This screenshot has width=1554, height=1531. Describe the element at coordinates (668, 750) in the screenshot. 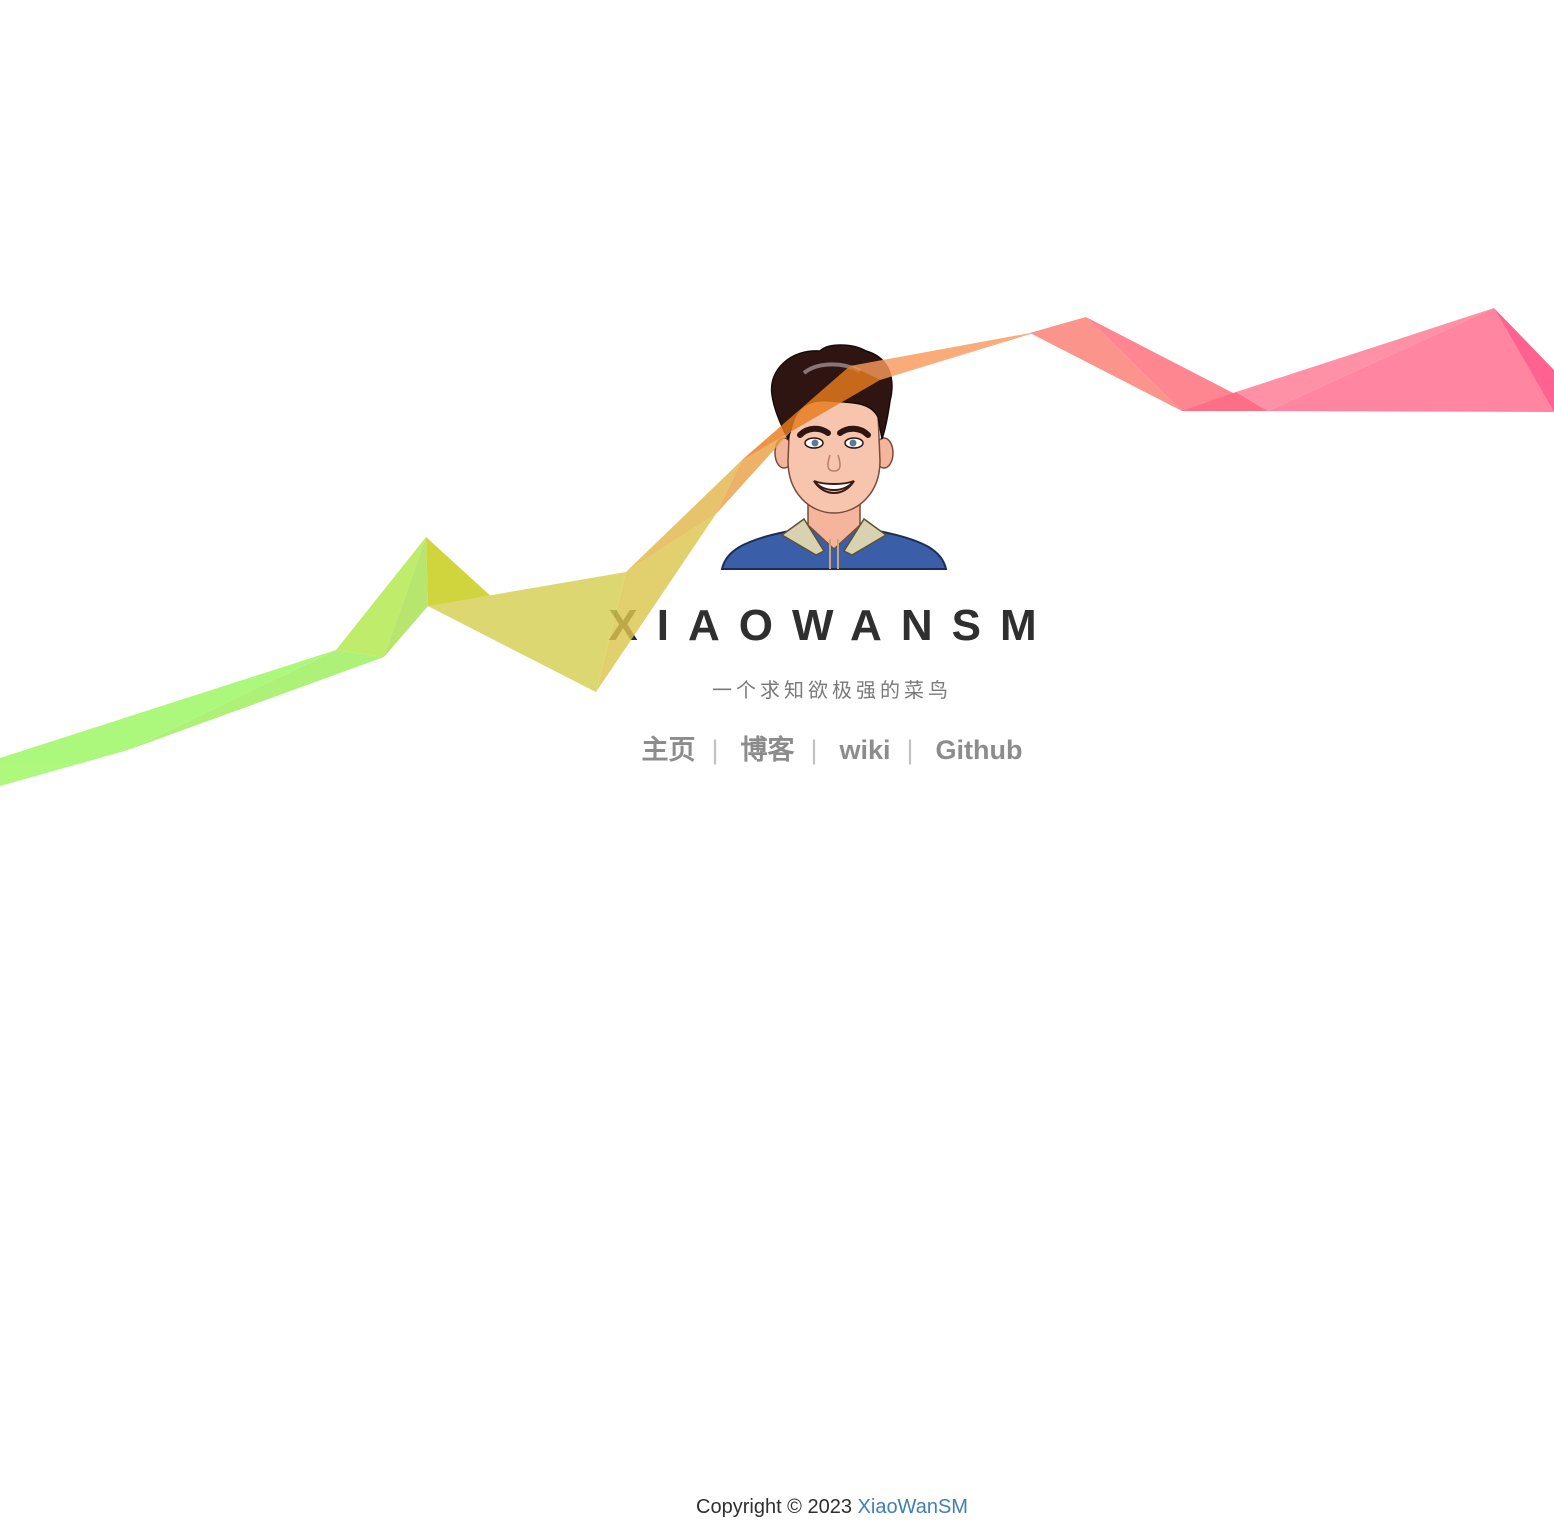

I see `nav-link-home: 主页` at that location.